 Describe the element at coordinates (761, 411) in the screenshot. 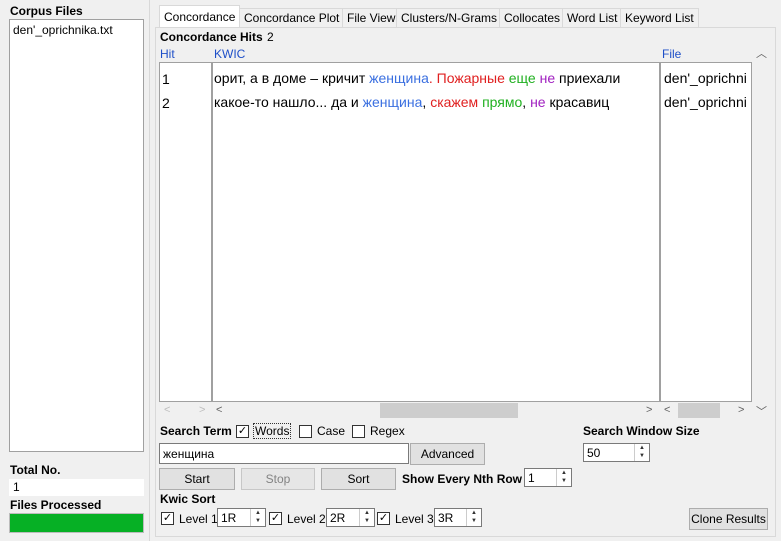

I see `scroll-down-arrow: ﹀` at that location.